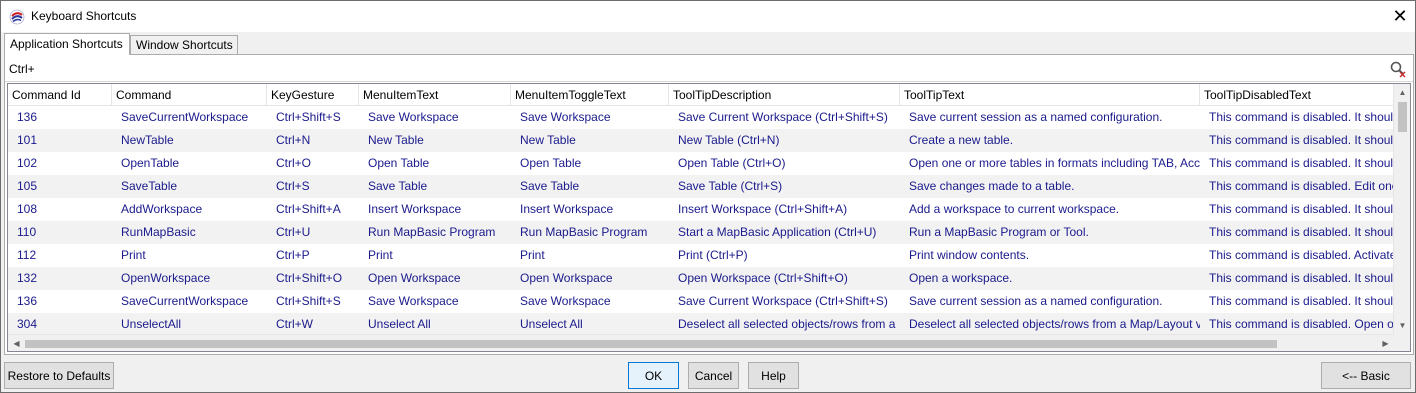 Image resolution: width=1416 pixels, height=393 pixels. What do you see at coordinates (313, 95) in the screenshot?
I see `column-header-keygesture: KeyGesture` at bounding box center [313, 95].